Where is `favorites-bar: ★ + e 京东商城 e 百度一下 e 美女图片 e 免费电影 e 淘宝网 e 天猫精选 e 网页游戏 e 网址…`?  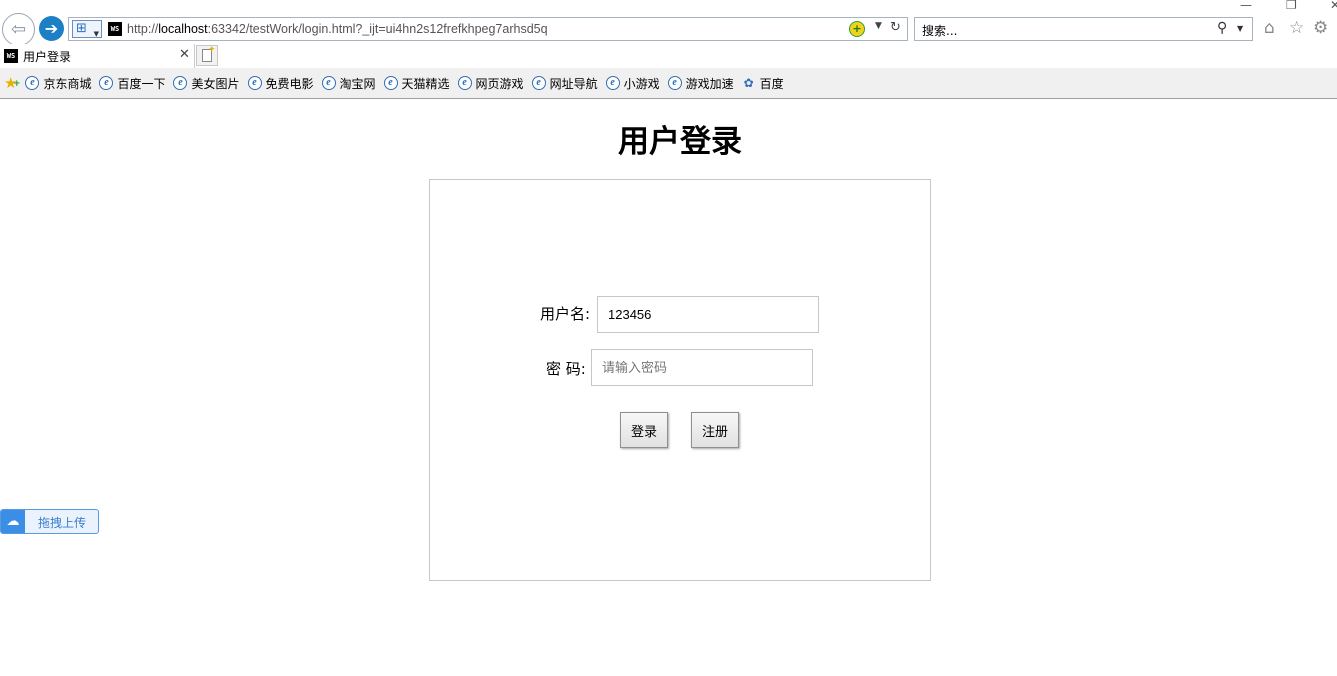 favorites-bar: ★ + e 京东商城 e 百度一下 e 美女图片 e 免费电影 e 淘宝网 e 天猫精选 e 网页游戏 e 网址… is located at coordinates (668, 83).